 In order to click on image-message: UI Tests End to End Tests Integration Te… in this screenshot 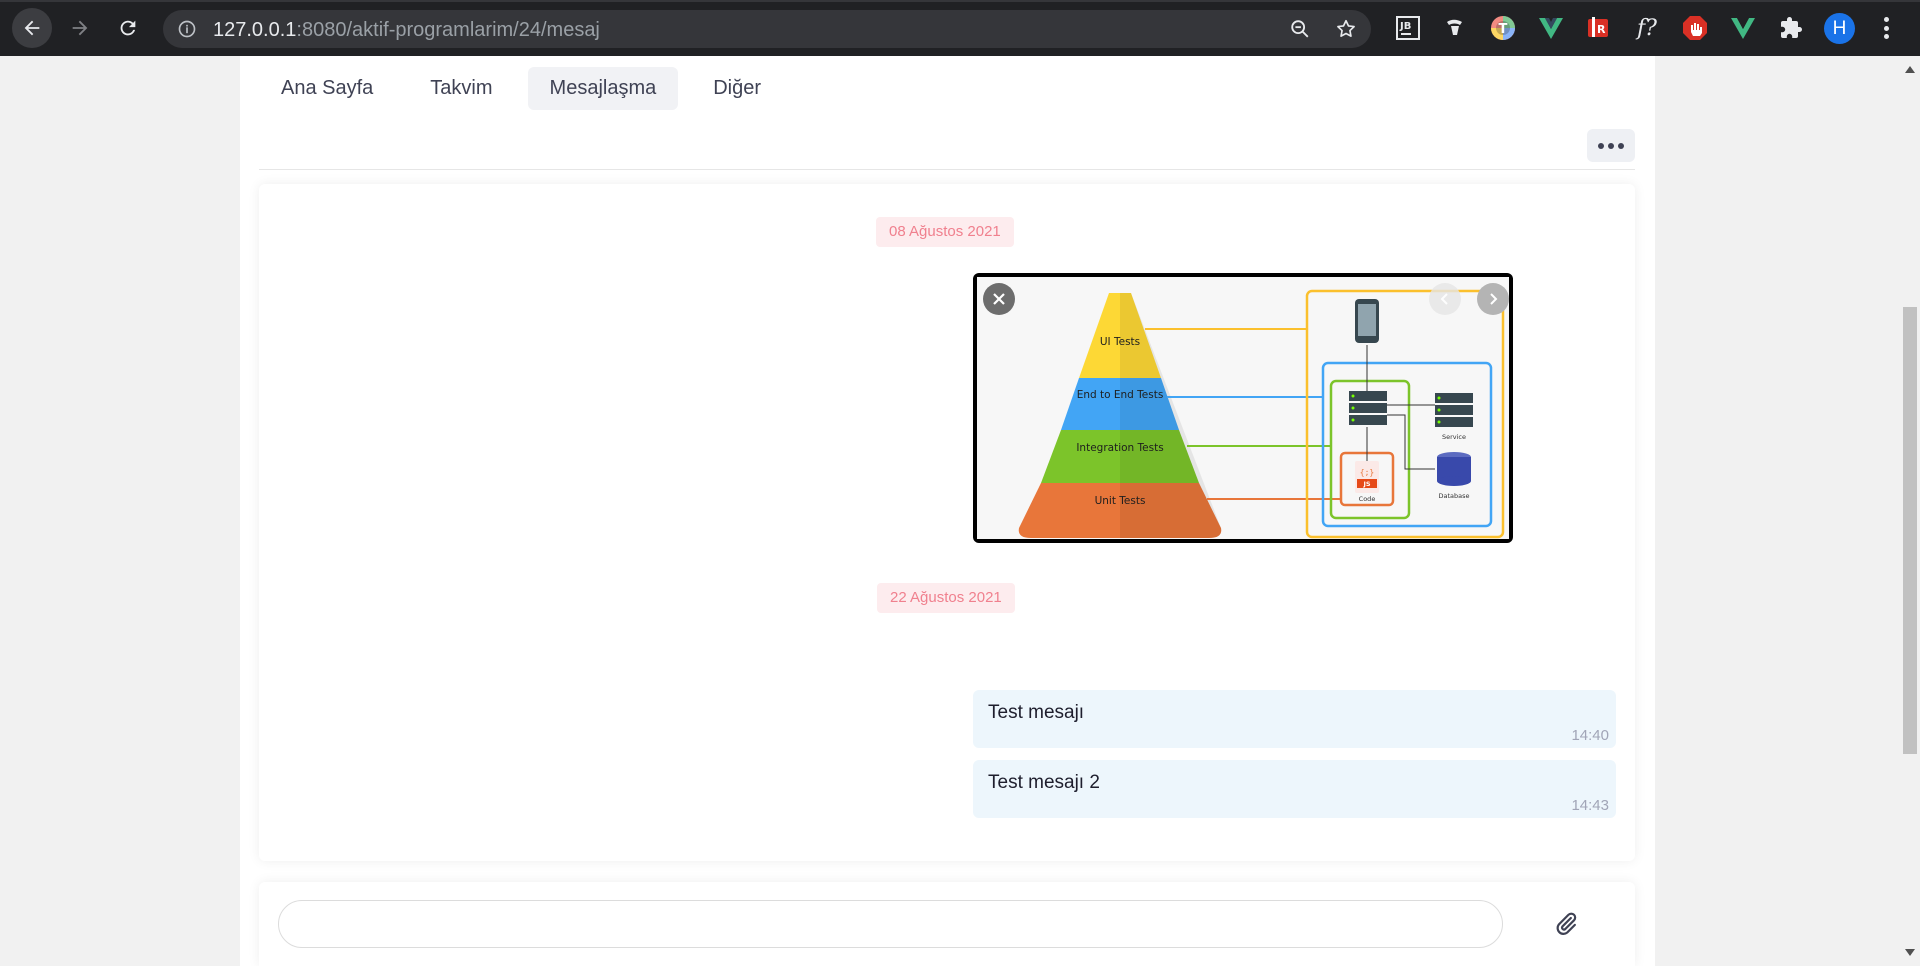, I will do `click(1243, 408)`.